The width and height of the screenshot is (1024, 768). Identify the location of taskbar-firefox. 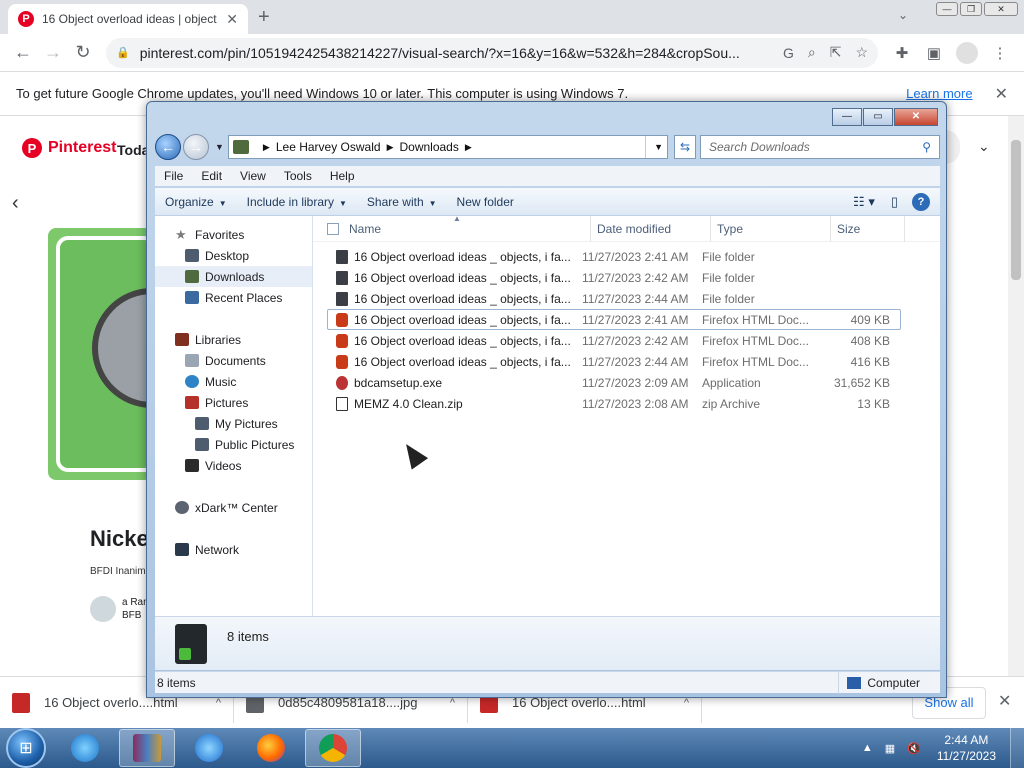
(271, 748).